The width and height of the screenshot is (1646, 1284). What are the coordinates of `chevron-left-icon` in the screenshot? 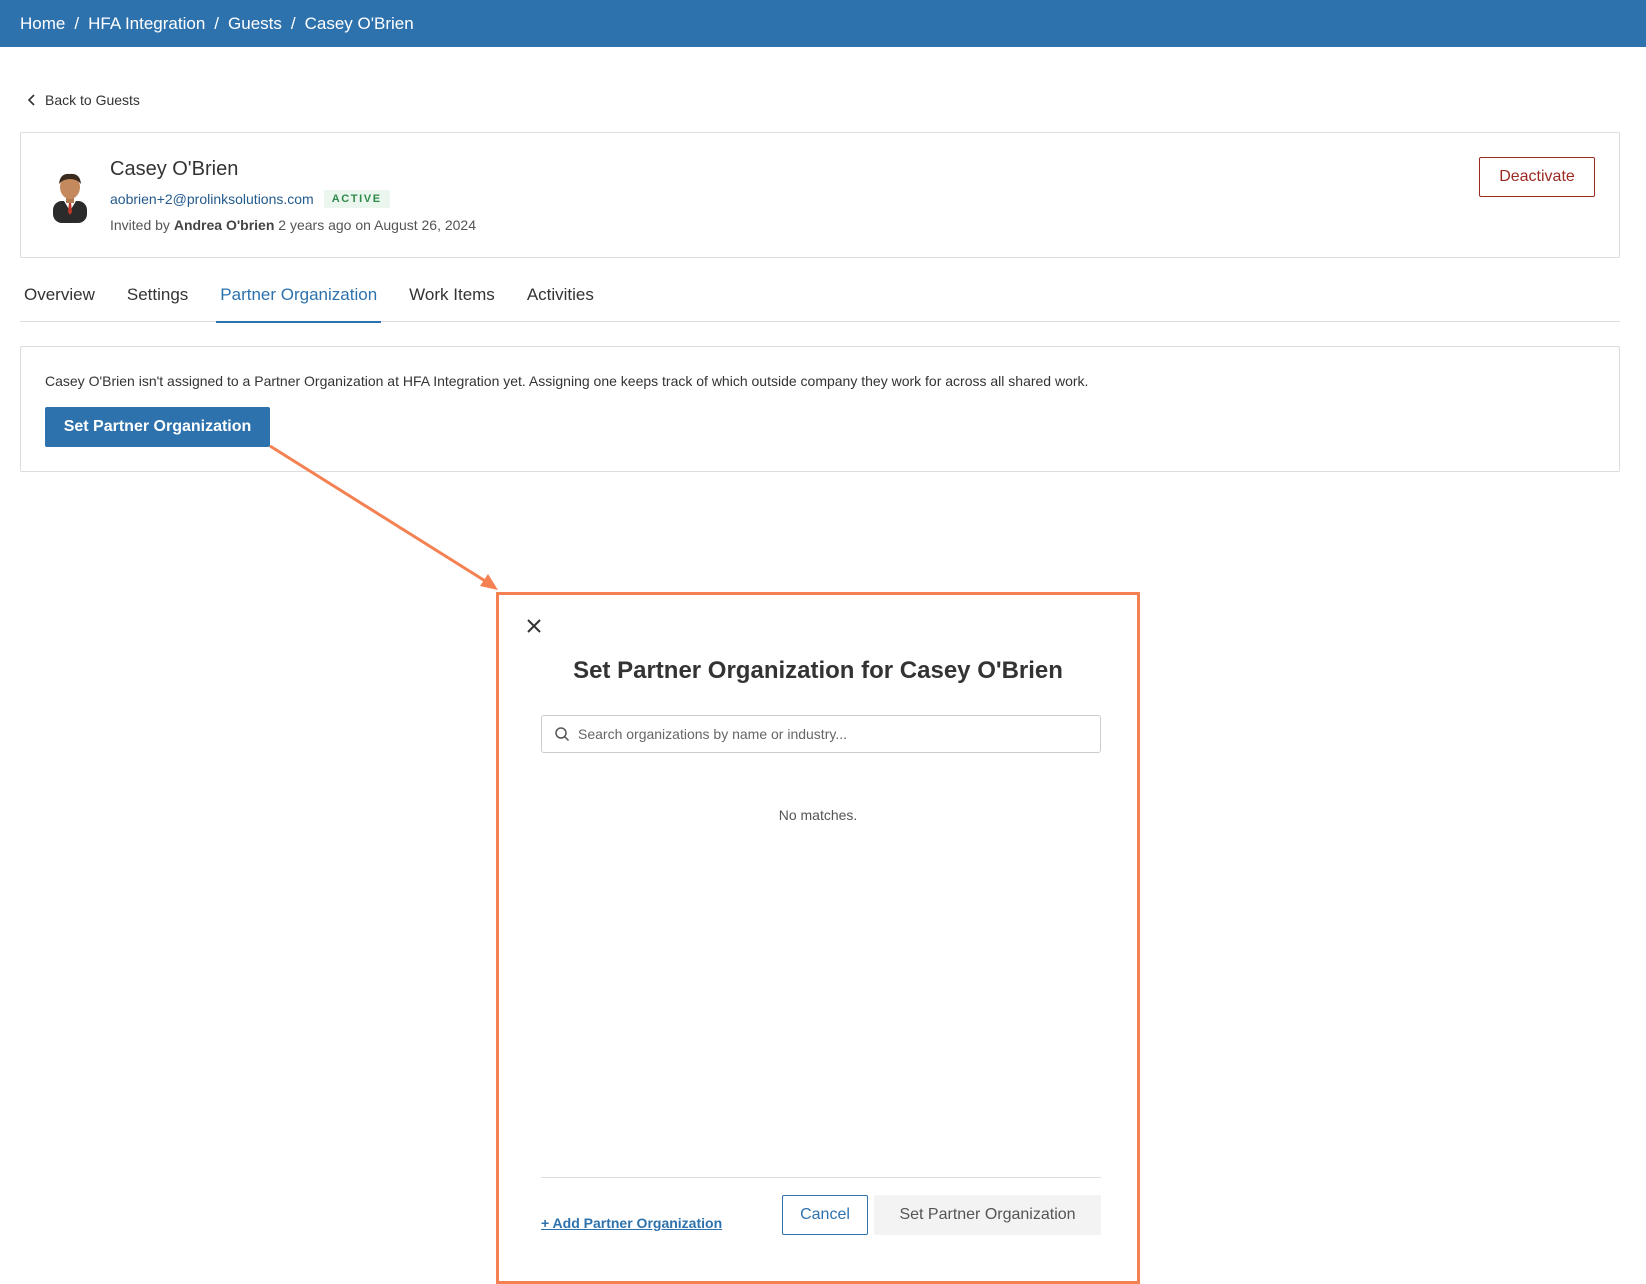 It's located at (31, 100).